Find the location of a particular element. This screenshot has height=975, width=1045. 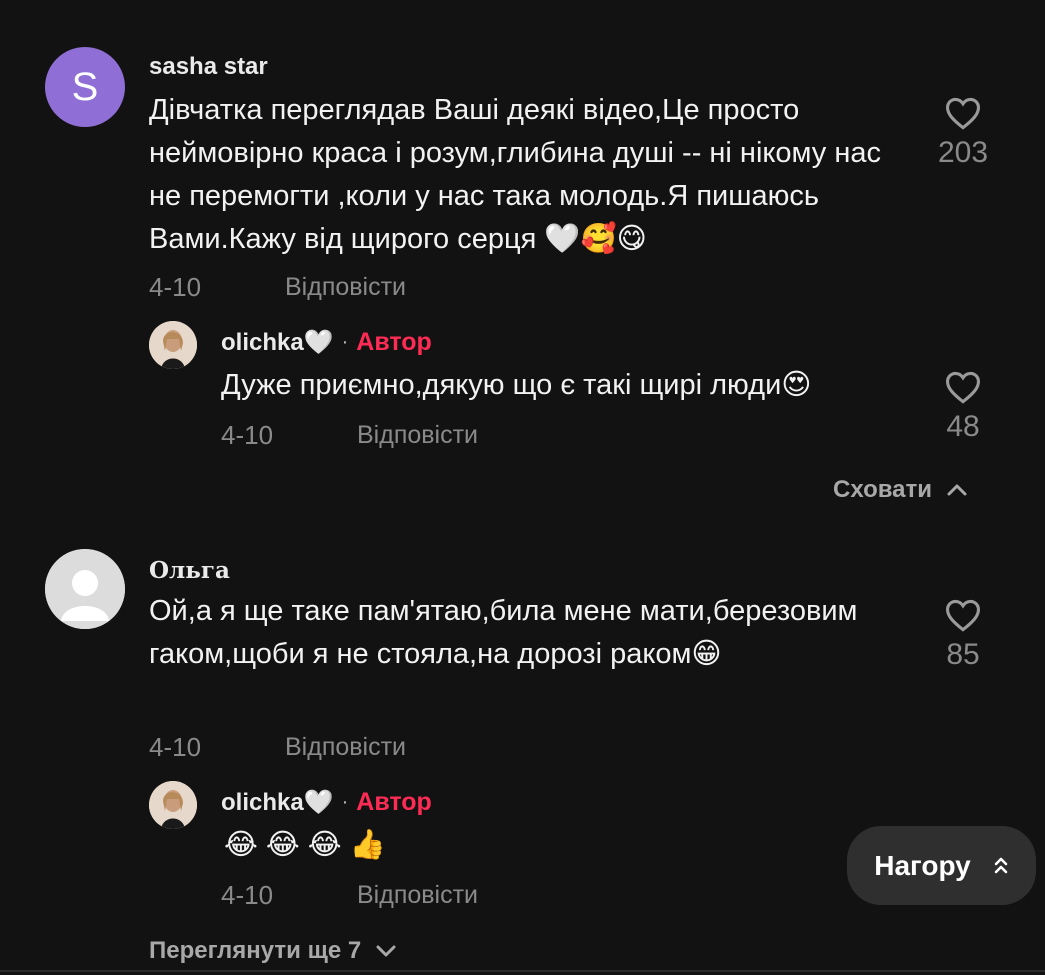

comment-username: Ольга is located at coordinates (189, 570).